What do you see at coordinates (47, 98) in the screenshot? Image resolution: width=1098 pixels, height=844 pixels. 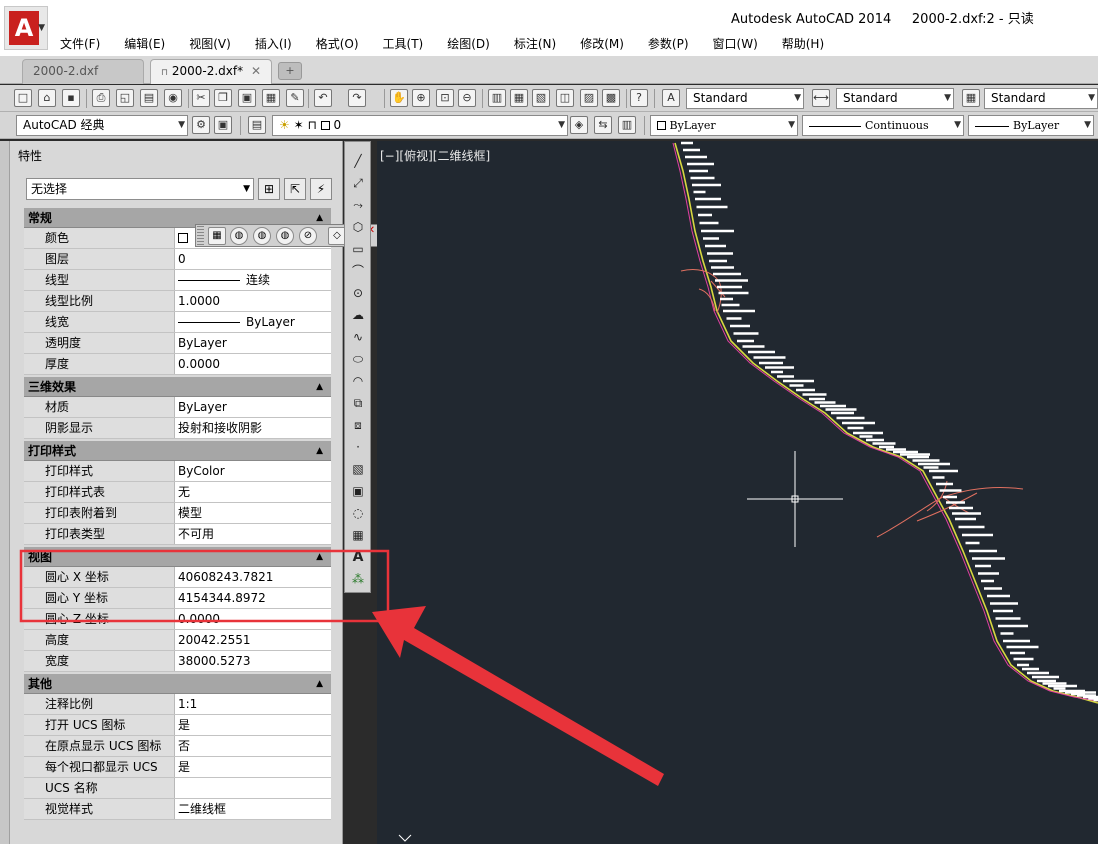 I see `open-file-icon: ⌂` at bounding box center [47, 98].